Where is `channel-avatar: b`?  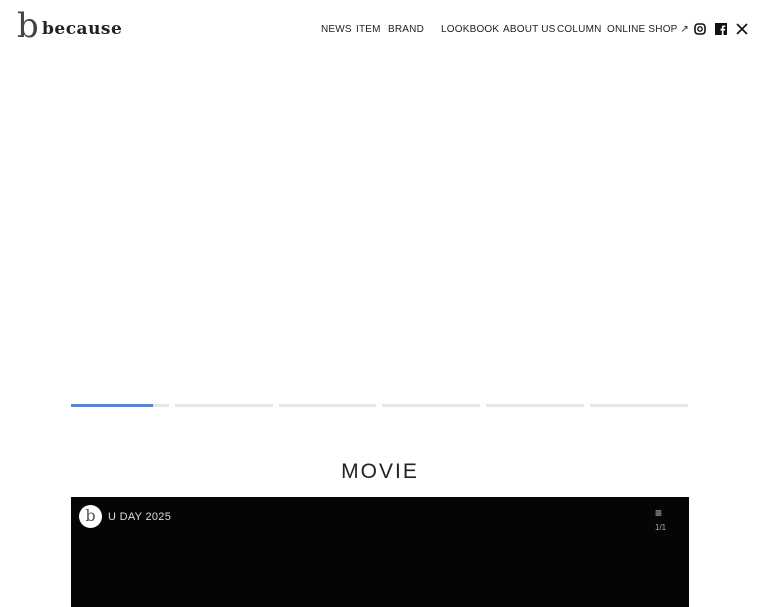 channel-avatar: b is located at coordinates (90, 516).